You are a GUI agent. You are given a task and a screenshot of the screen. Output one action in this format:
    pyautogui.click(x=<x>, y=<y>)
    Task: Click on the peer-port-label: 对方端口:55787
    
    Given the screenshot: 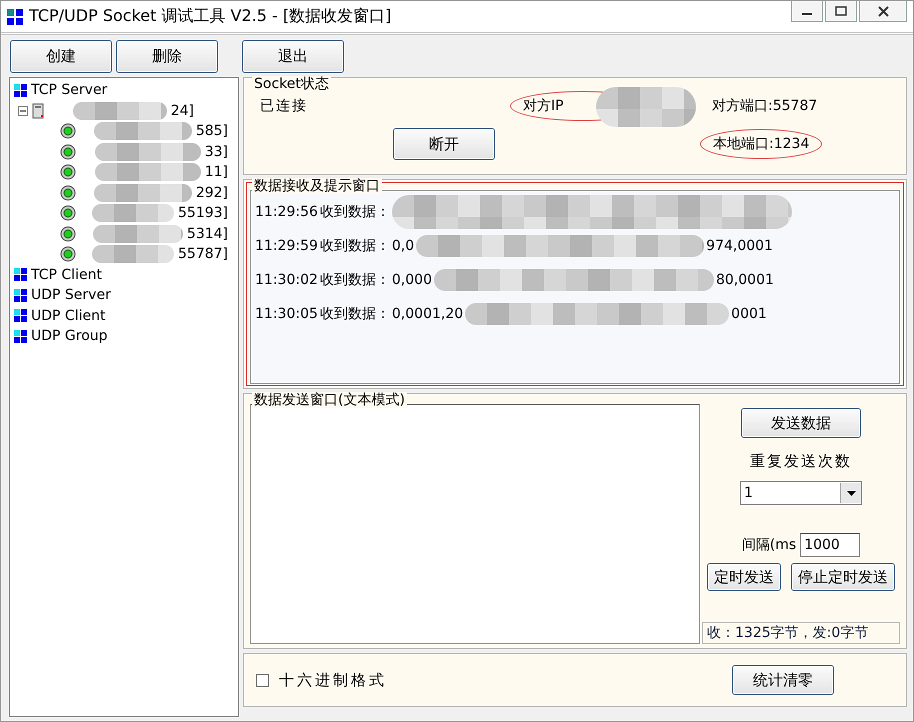 What is the action you would take?
    pyautogui.click(x=764, y=106)
    